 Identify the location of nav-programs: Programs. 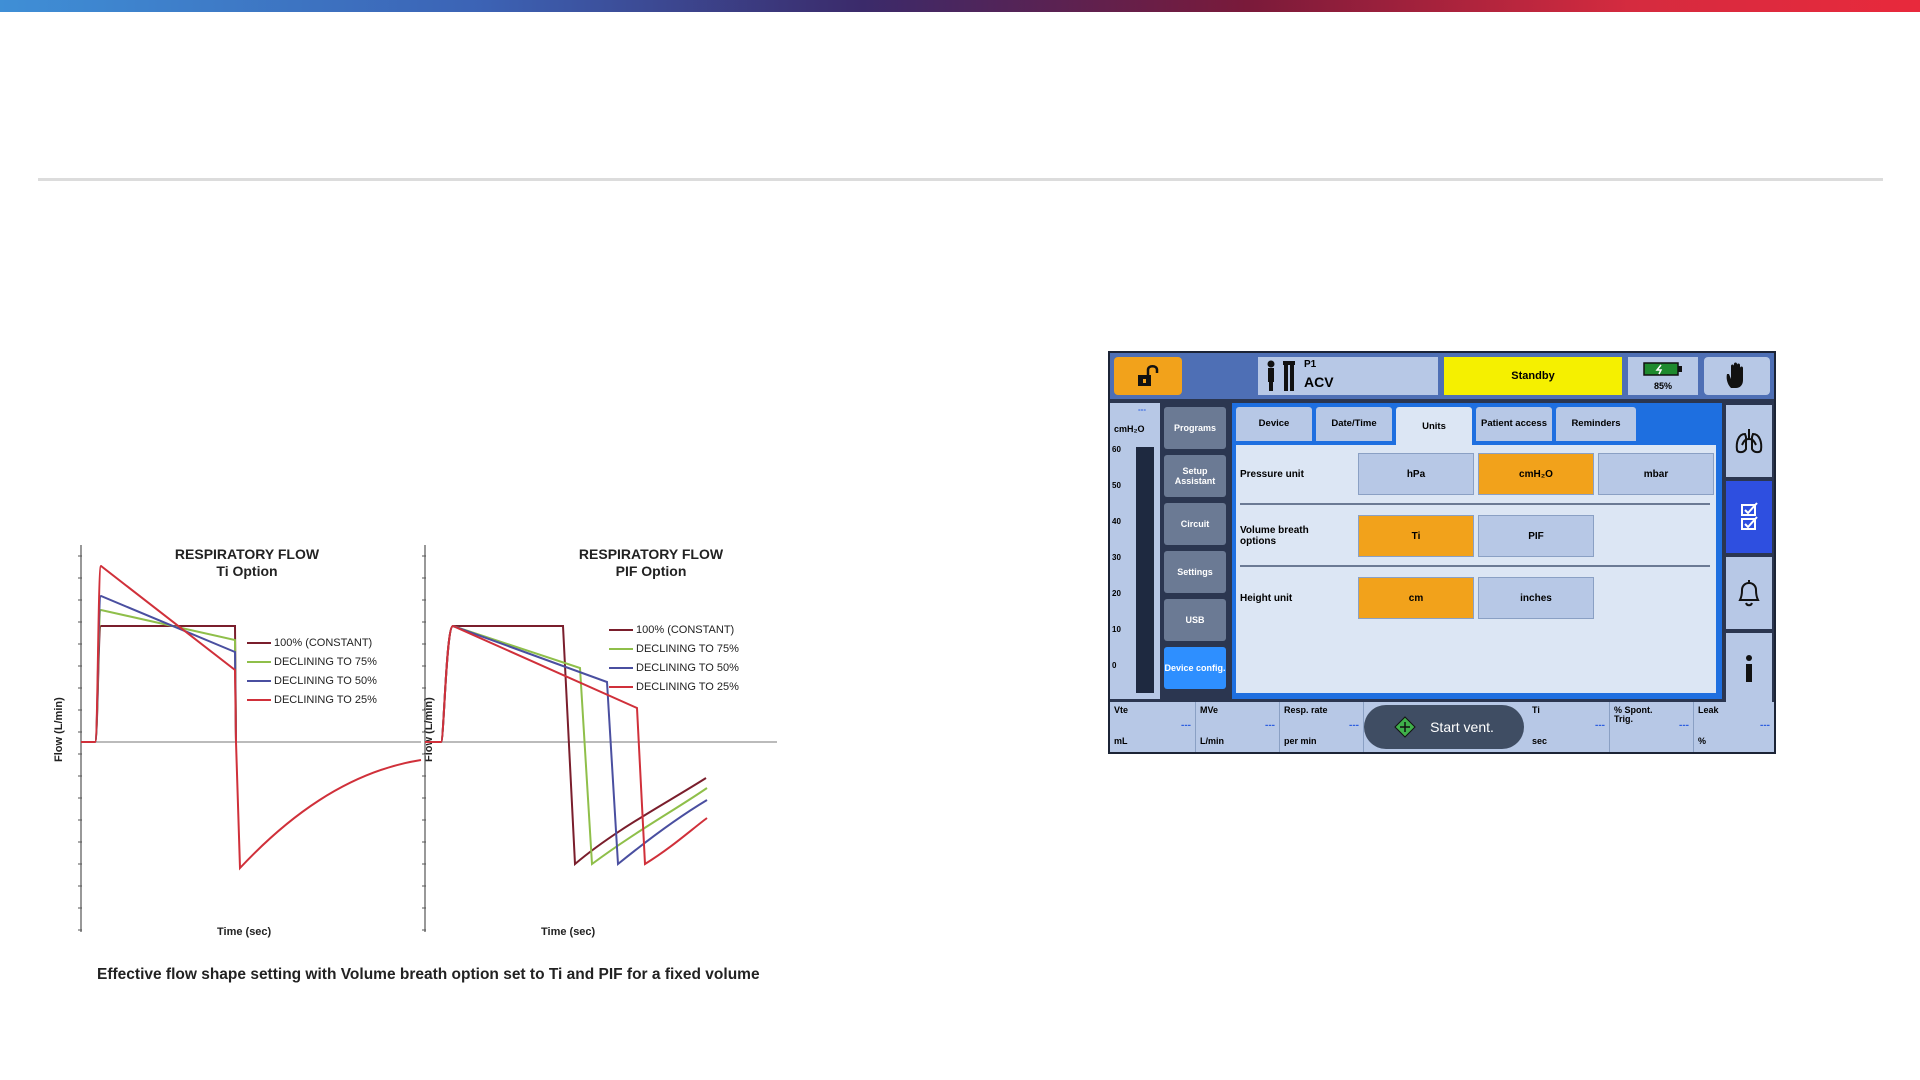
(1195, 428).